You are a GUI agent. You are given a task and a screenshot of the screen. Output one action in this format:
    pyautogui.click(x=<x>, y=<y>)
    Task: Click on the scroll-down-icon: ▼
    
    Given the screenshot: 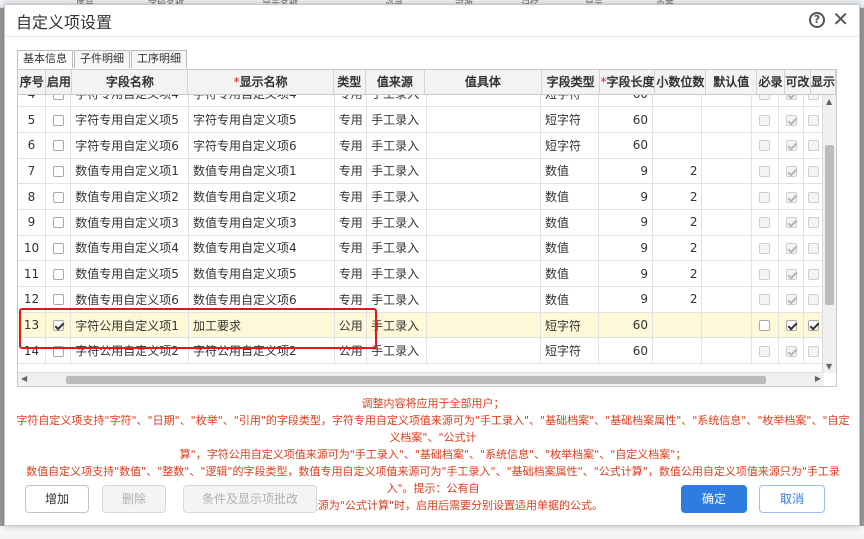 What is the action you would take?
    pyautogui.click(x=829, y=366)
    